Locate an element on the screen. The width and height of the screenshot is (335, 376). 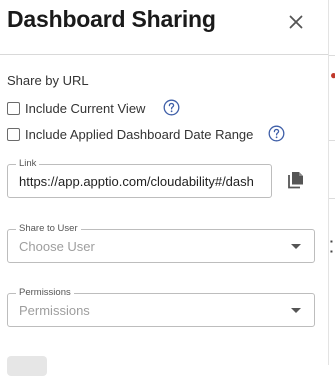
link-field-legend: Link is located at coordinates (28, 164).